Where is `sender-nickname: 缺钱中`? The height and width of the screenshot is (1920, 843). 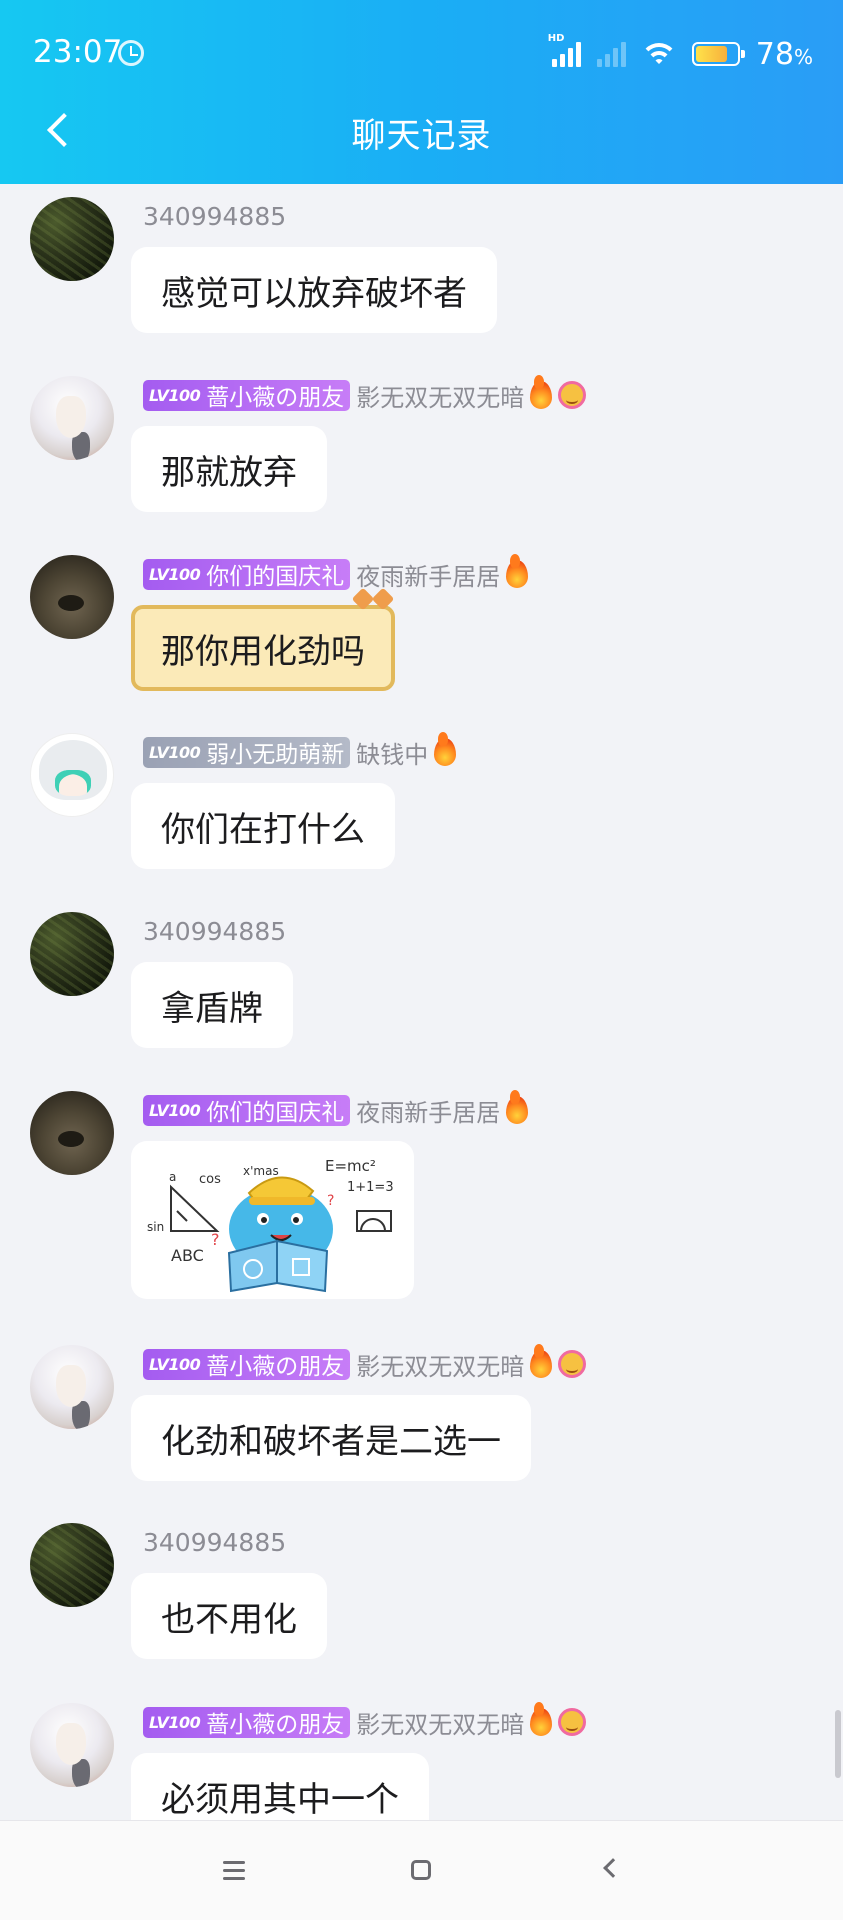 sender-nickname: 缺钱中 is located at coordinates (392, 754).